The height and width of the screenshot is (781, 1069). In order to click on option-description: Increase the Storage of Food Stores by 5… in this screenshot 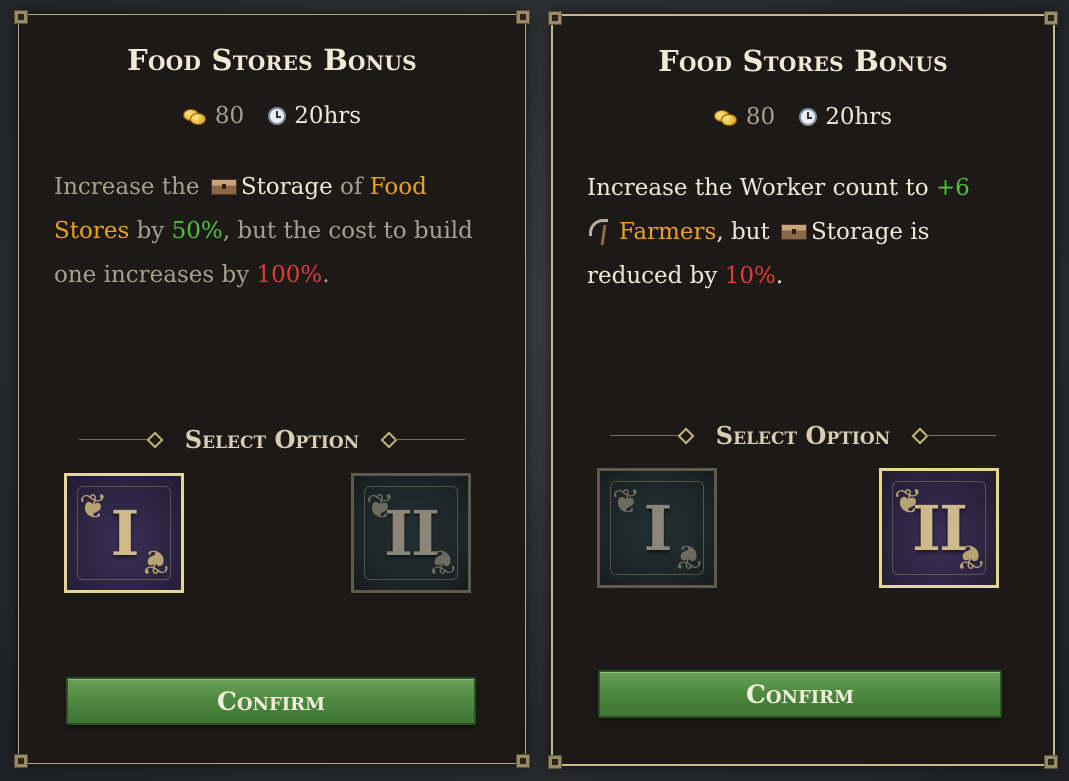, I will do `click(274, 231)`.